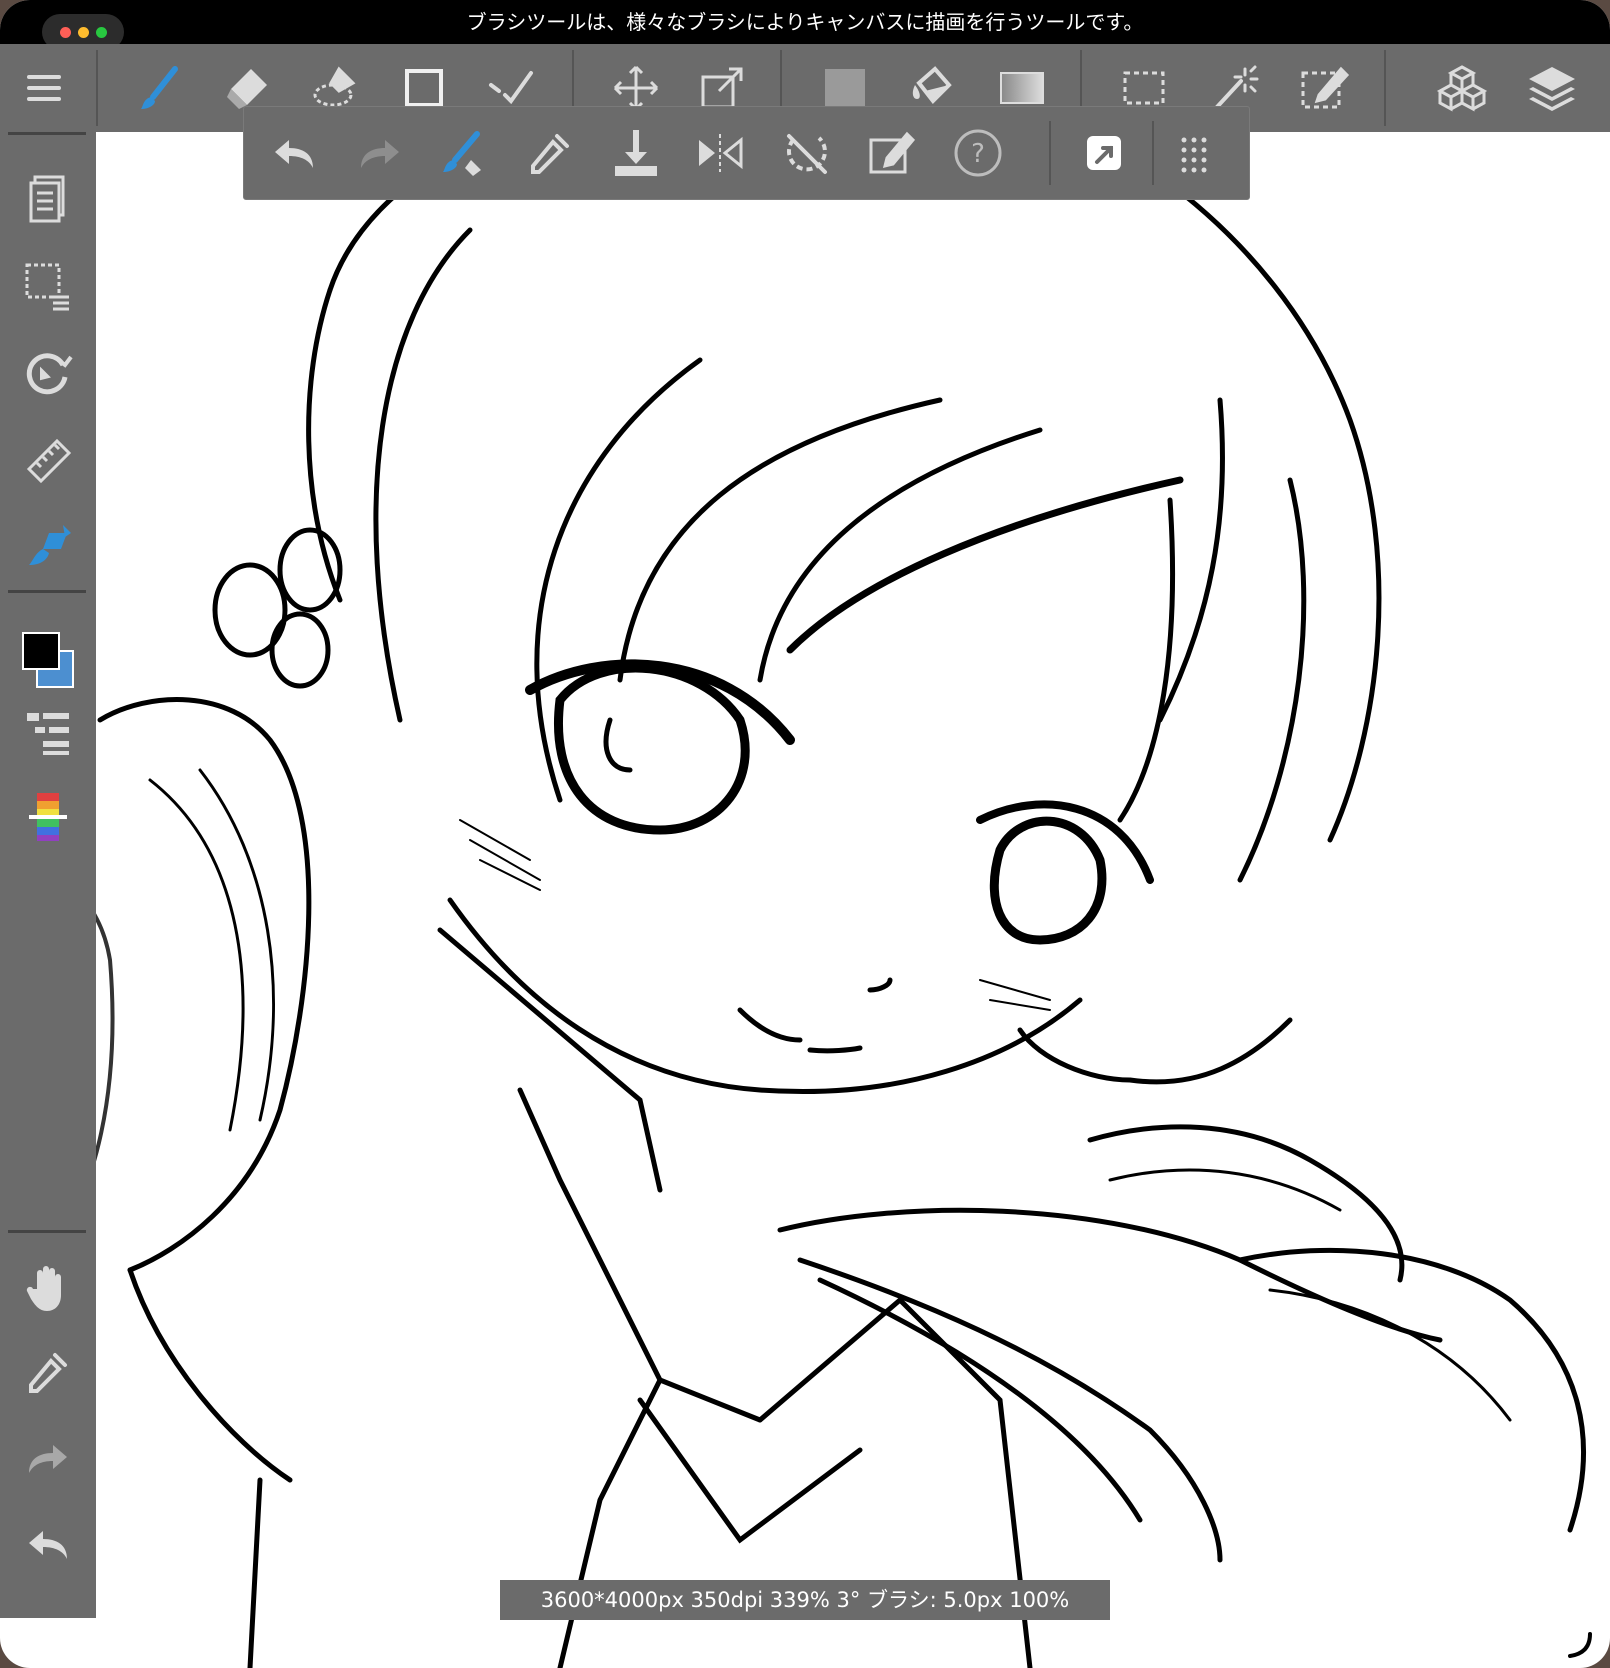  Describe the element at coordinates (464, 153) in the screenshot. I see `brush-transform-icon` at that location.